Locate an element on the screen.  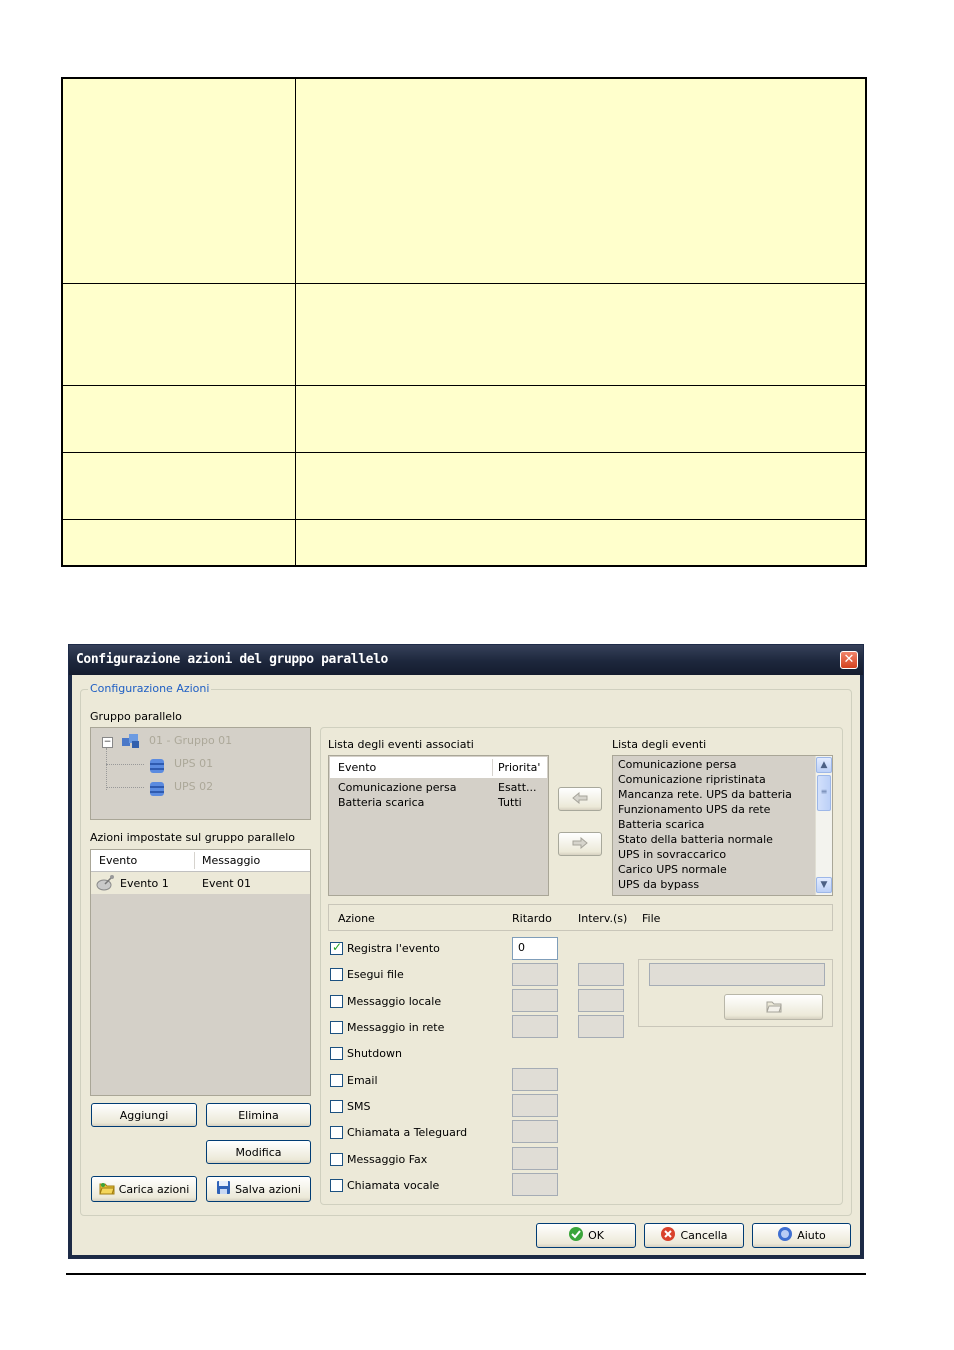
table-row: Evento 1 Event 01 is located at coordinates (200, 883).